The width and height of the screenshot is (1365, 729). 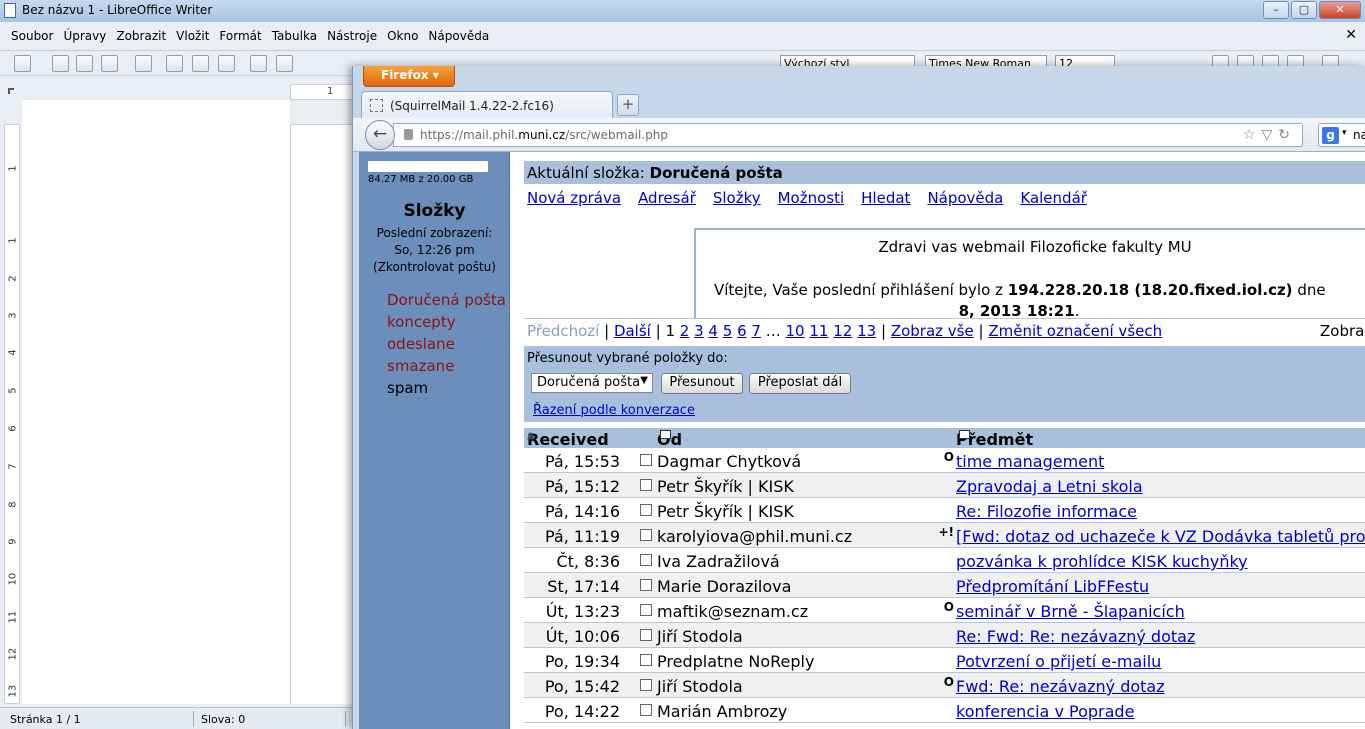 I want to click on paging-right-truncated: Zobra, so click(x=1342, y=331).